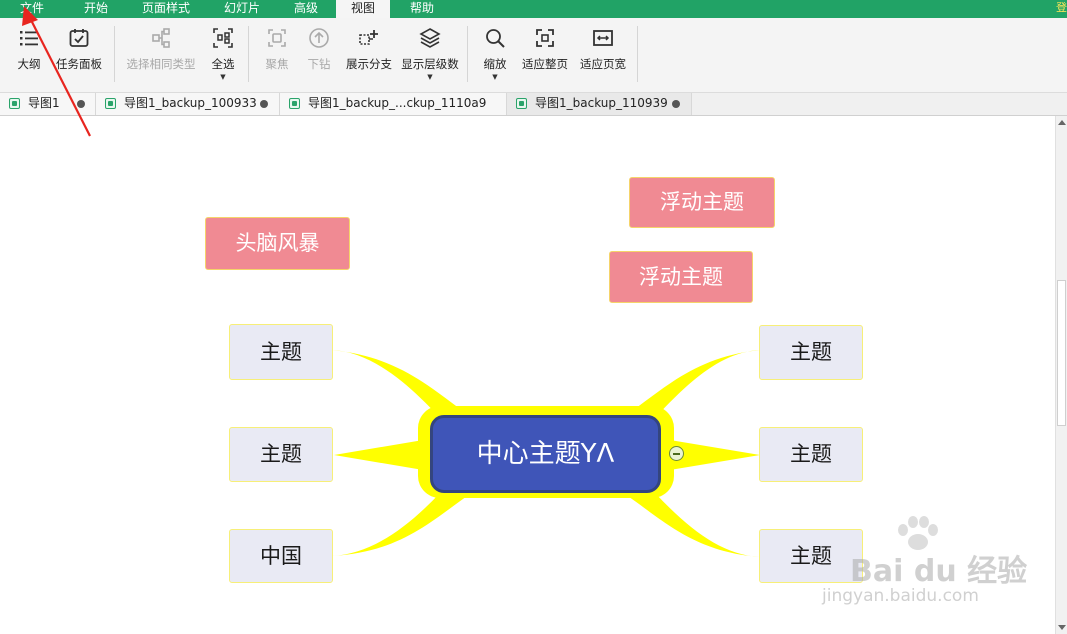  Describe the element at coordinates (277, 55) in the screenshot. I see `focus-button: 聚焦` at that location.